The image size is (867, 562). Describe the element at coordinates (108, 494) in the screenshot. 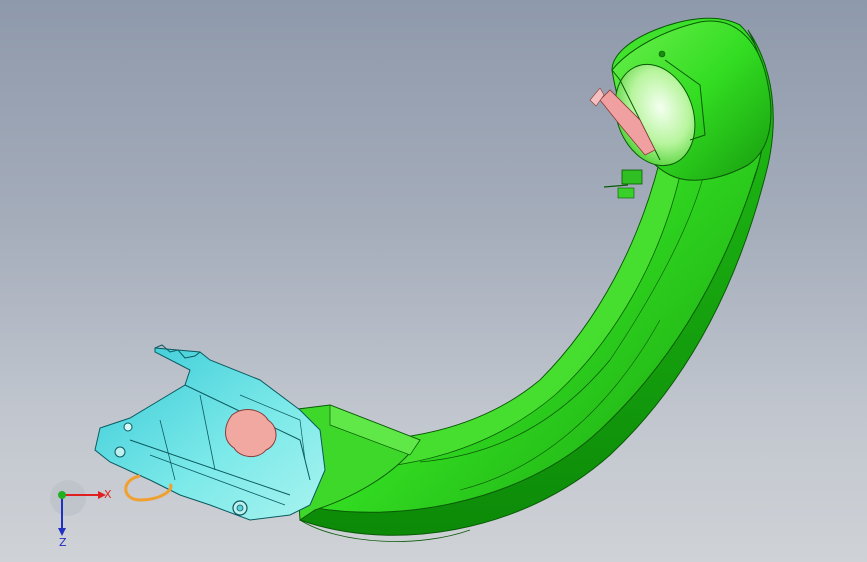

I see `x-axis-label: X` at that location.